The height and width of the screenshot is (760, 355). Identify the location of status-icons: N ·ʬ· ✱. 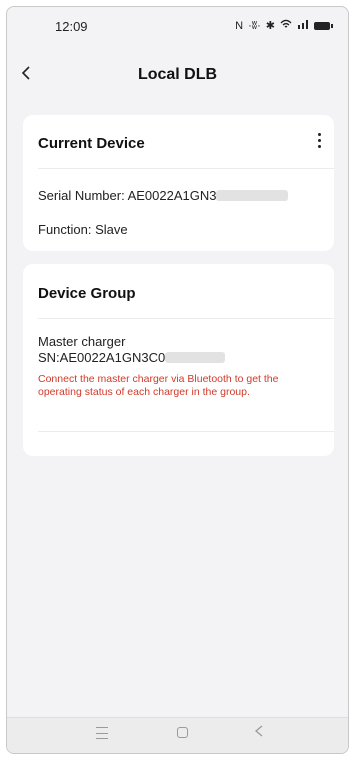
(284, 25).